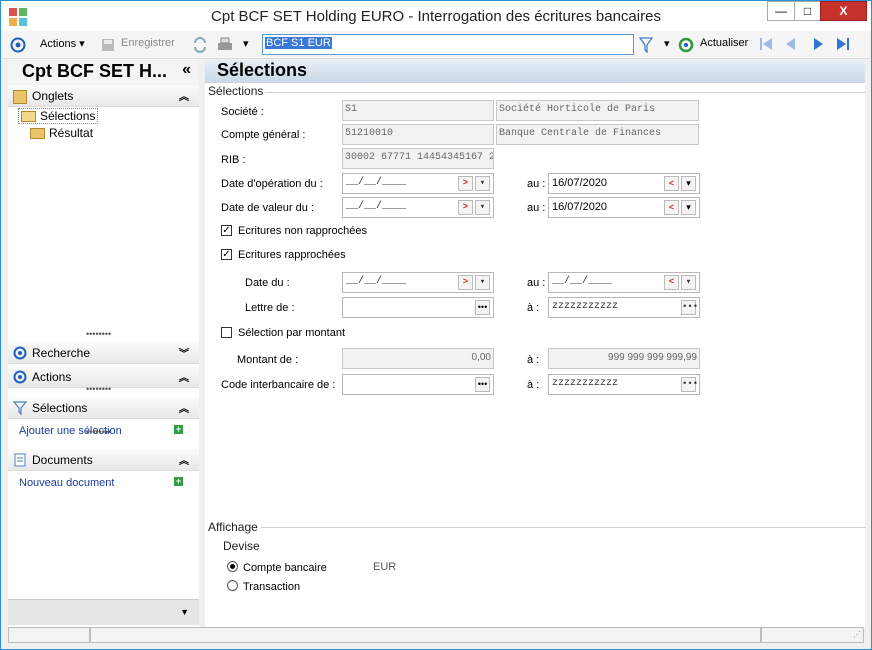 This screenshot has width=872, height=650. I want to click on collapse-sidebar-icon: «, so click(186, 70).